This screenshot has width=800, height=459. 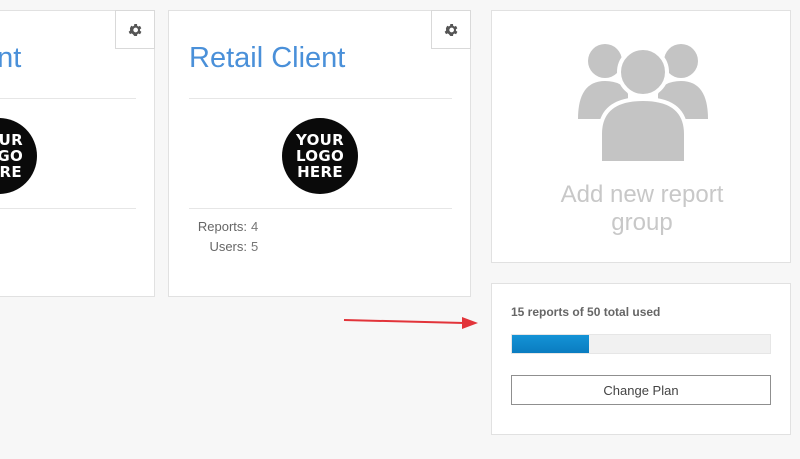 I want to click on stat-value: 5, so click(x=255, y=246).